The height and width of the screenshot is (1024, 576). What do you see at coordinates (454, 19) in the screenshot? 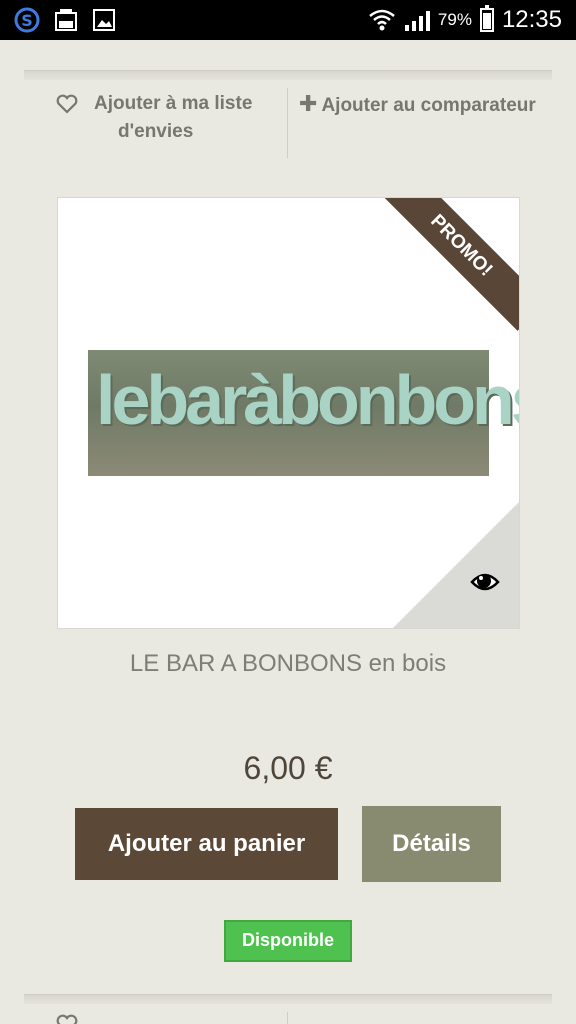
I see `battery-percent: 79%` at bounding box center [454, 19].